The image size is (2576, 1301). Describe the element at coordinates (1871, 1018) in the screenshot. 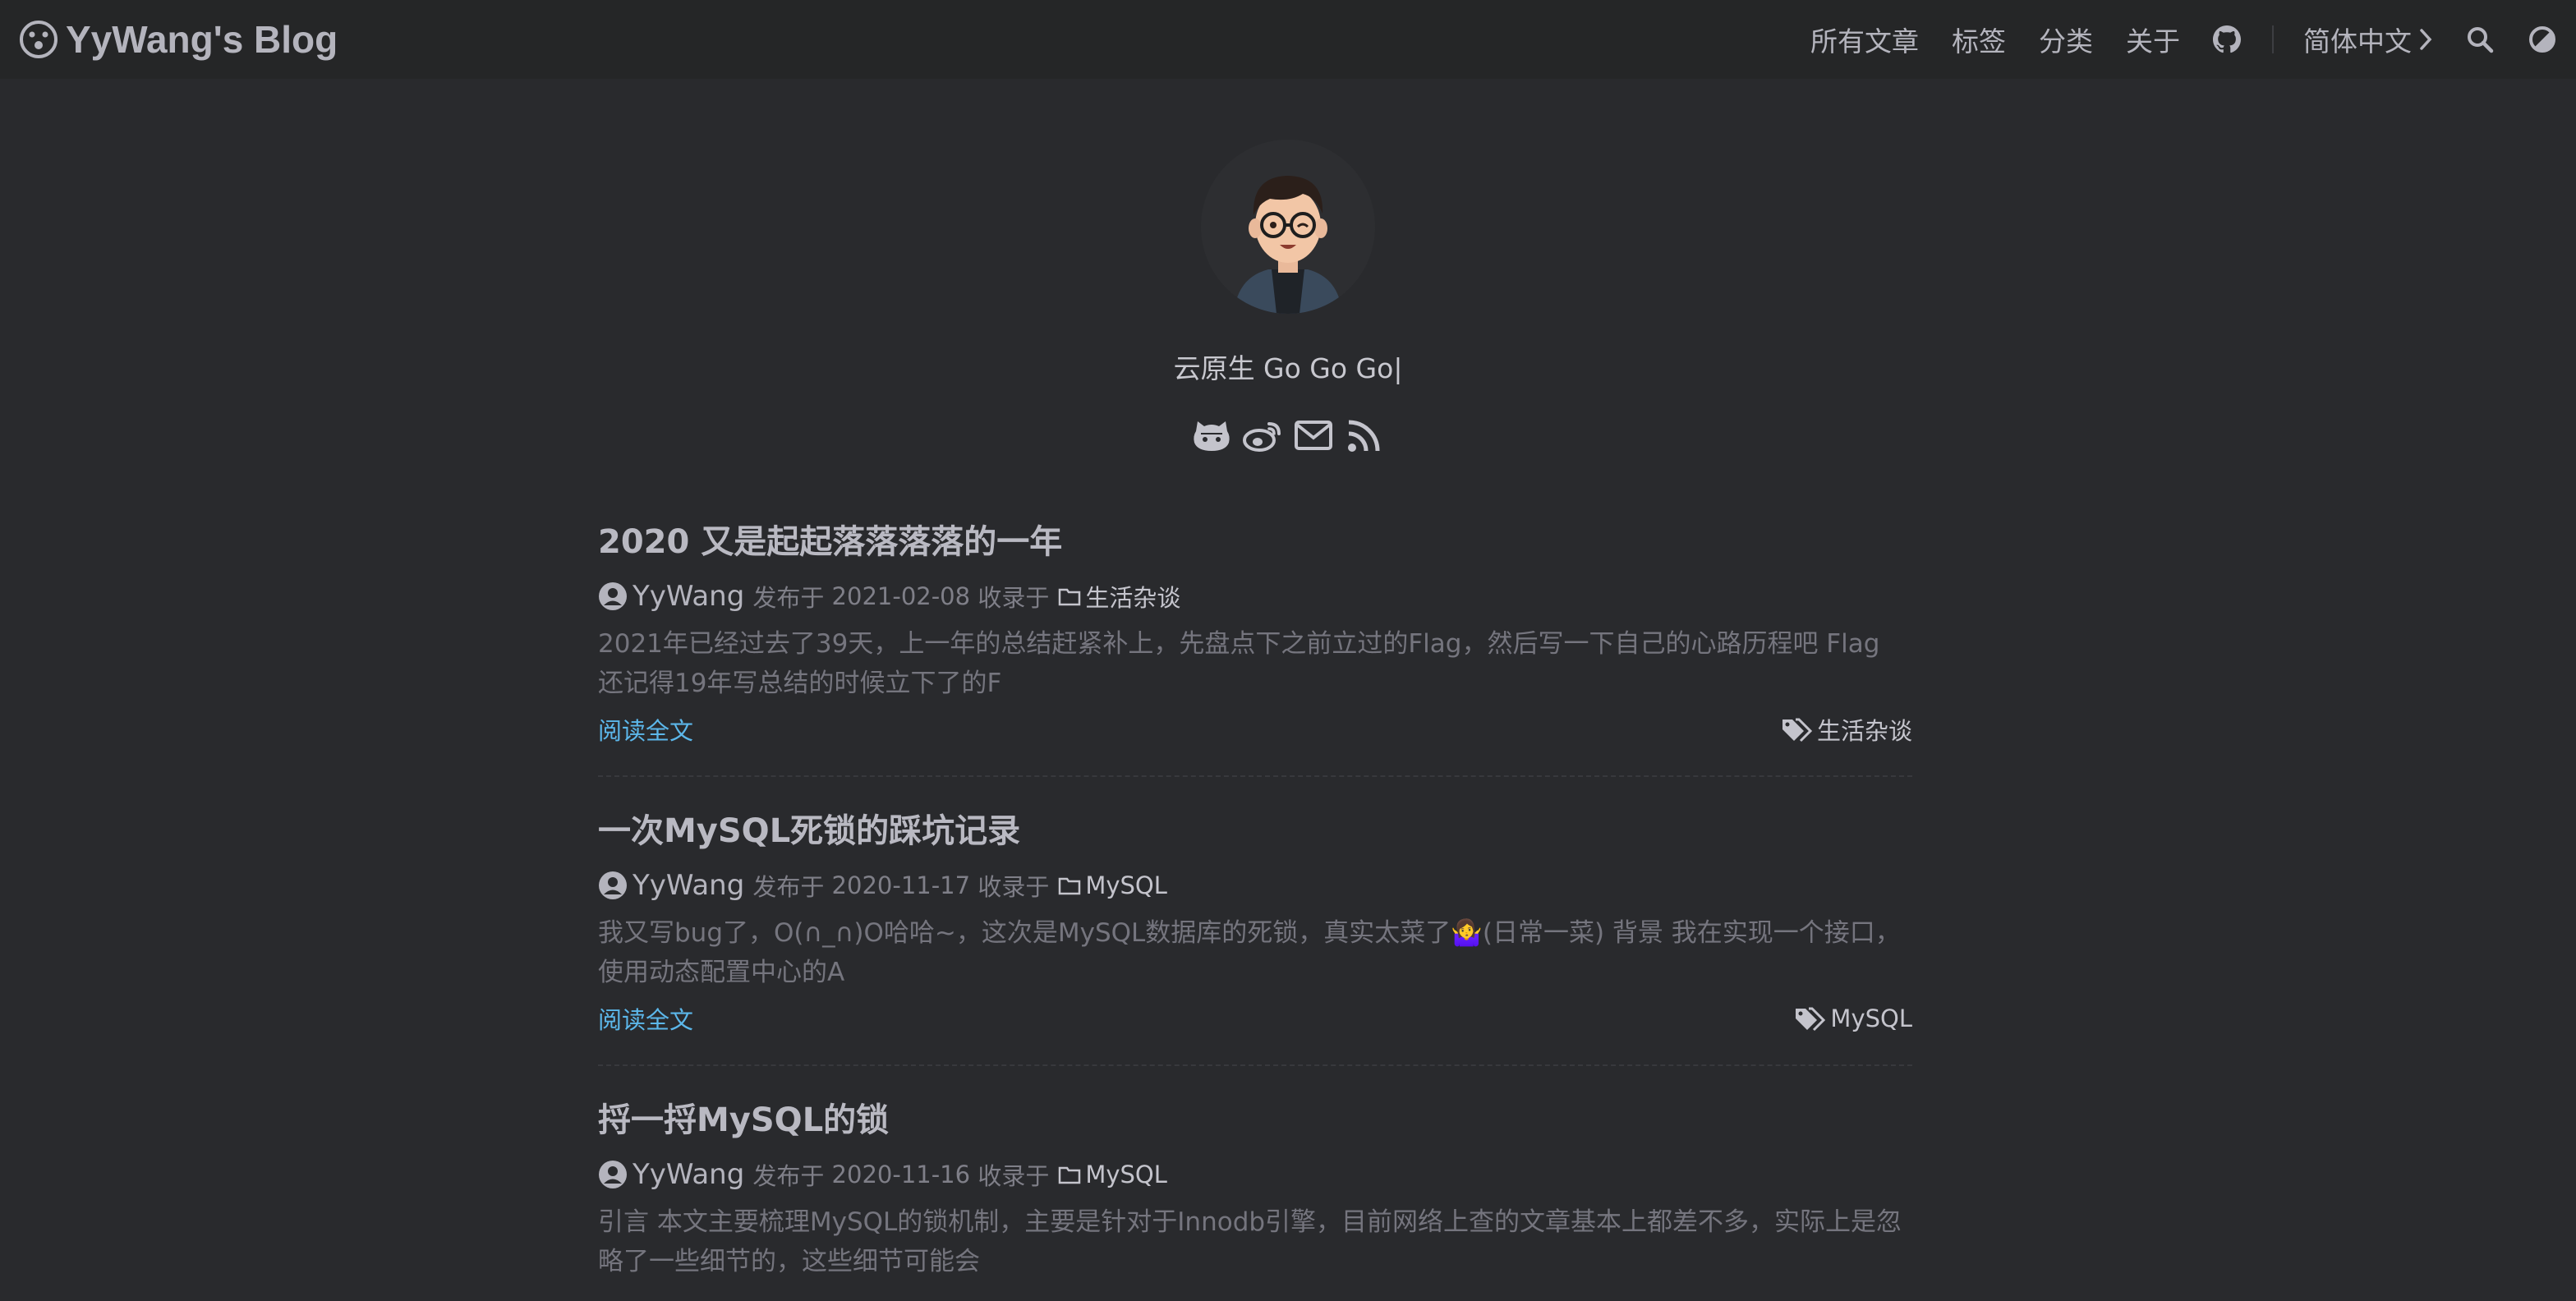

I see `post-tag: MySQL` at that location.